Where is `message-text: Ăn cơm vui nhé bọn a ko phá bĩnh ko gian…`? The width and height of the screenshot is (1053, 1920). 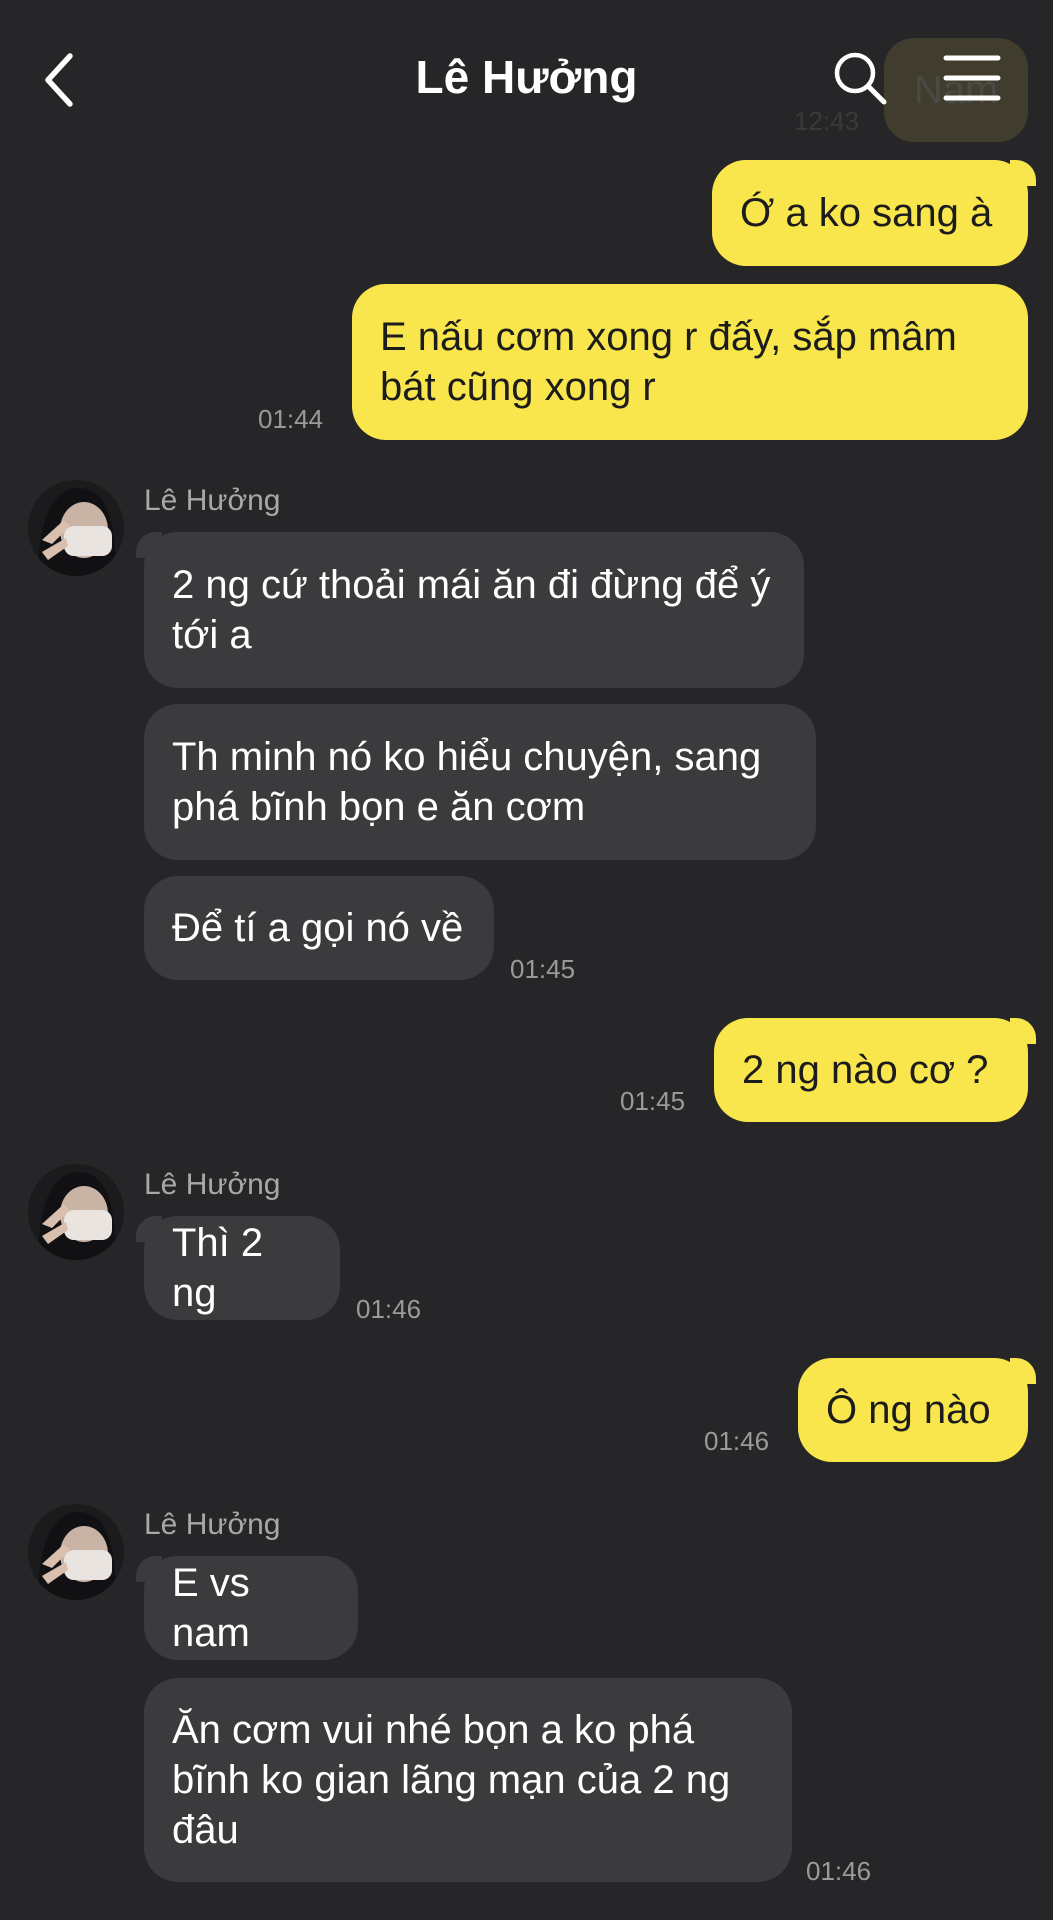
message-text: Ăn cơm vui nhé bọn a ko phá bĩnh ko gian… is located at coordinates (457, 1780).